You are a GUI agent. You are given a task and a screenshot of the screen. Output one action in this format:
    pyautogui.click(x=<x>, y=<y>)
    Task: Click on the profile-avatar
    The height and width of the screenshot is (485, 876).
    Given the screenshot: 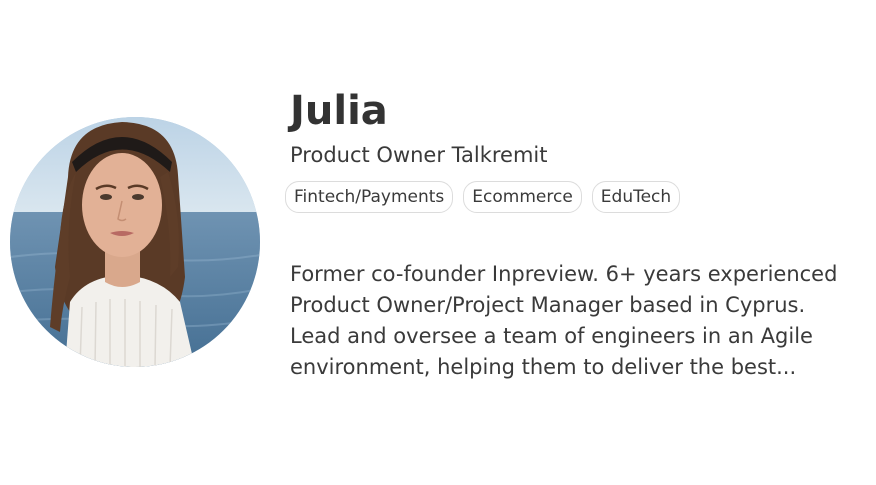 What is the action you would take?
    pyautogui.click(x=135, y=242)
    